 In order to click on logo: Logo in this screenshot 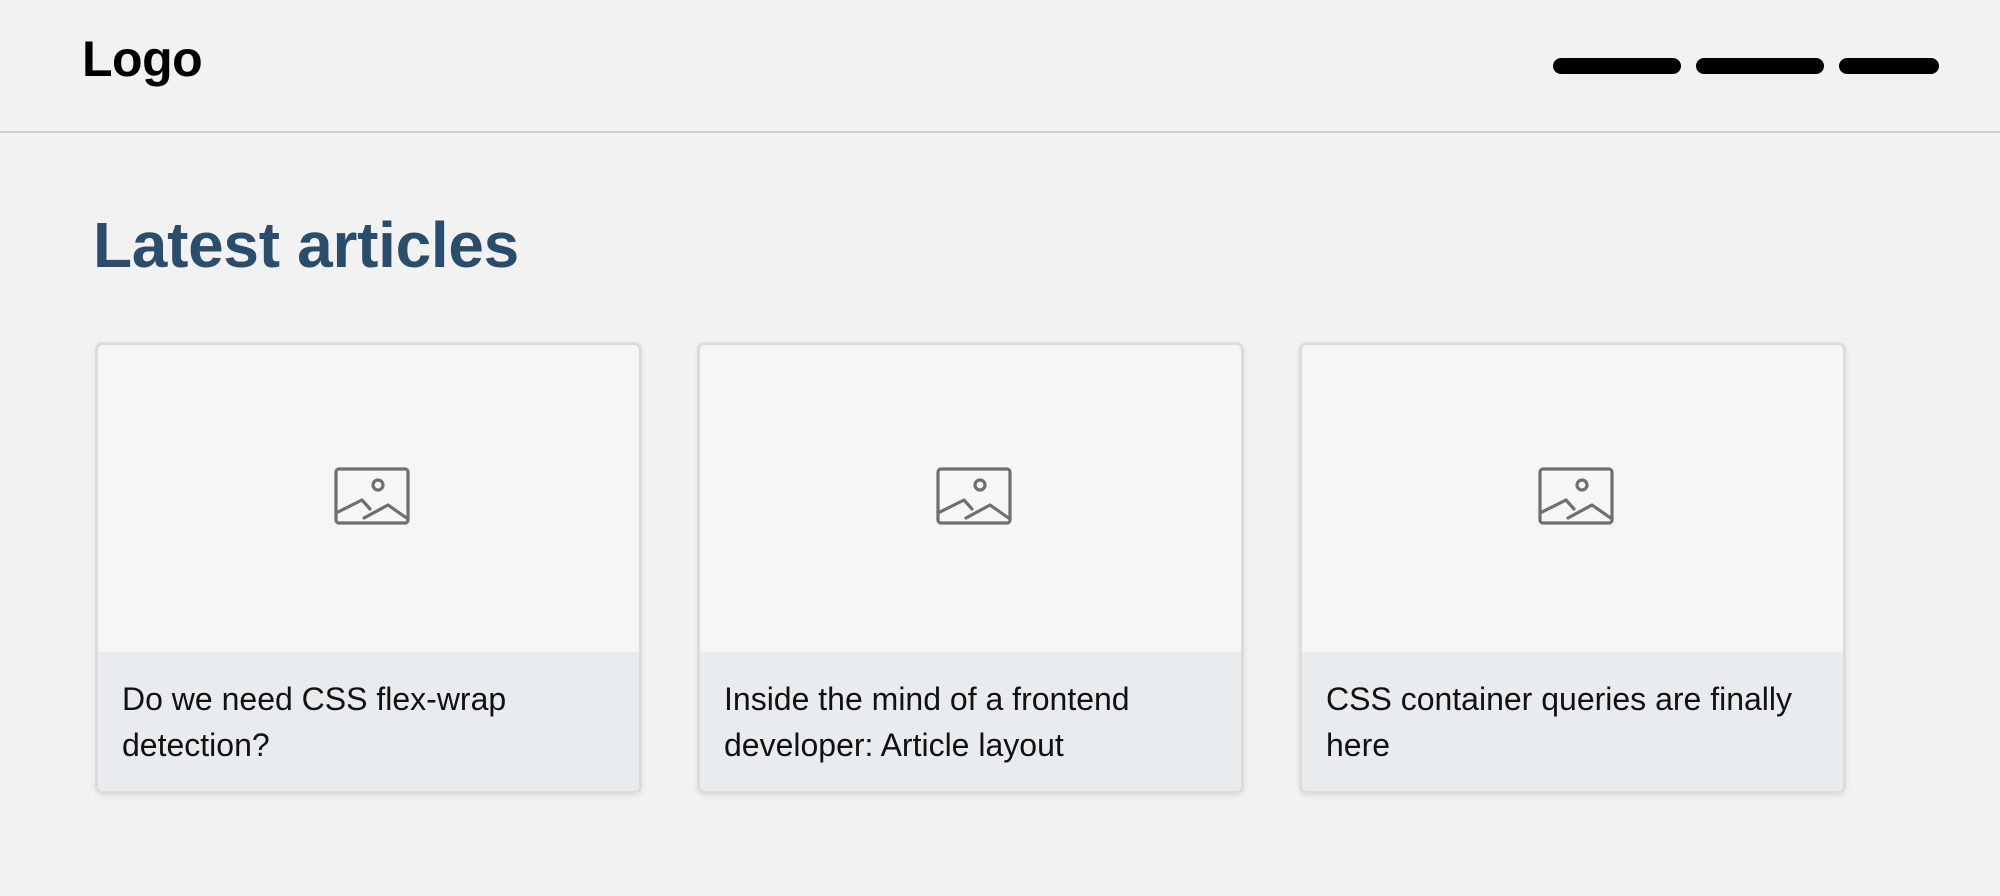, I will do `click(142, 59)`.